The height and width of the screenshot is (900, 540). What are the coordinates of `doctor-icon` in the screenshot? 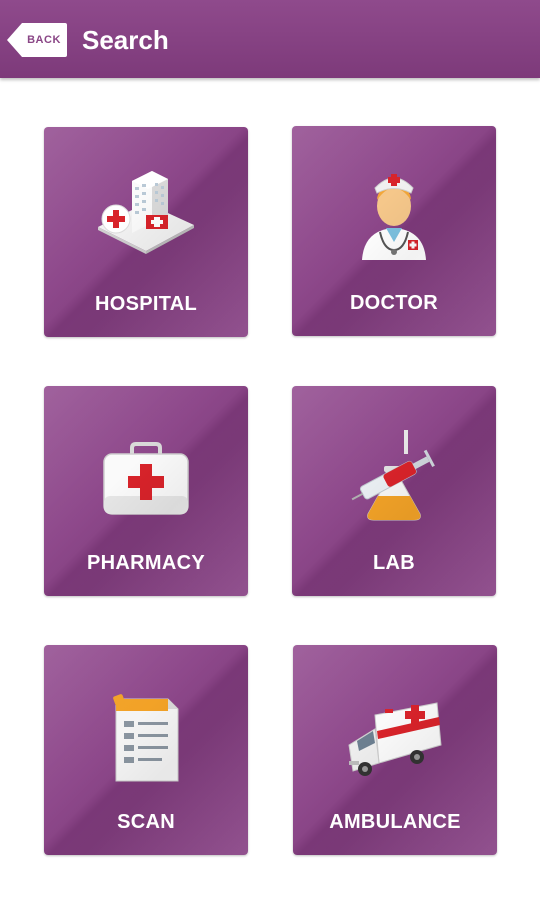 It's located at (394, 217).